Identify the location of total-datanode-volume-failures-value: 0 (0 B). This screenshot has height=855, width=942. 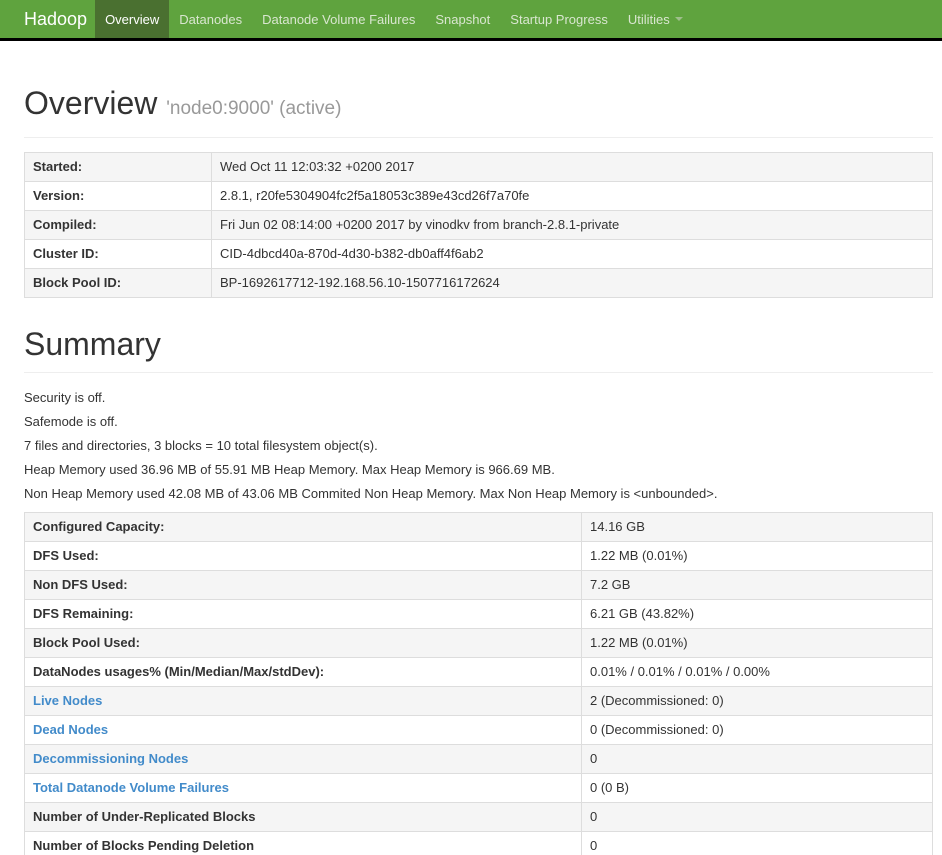
(757, 788).